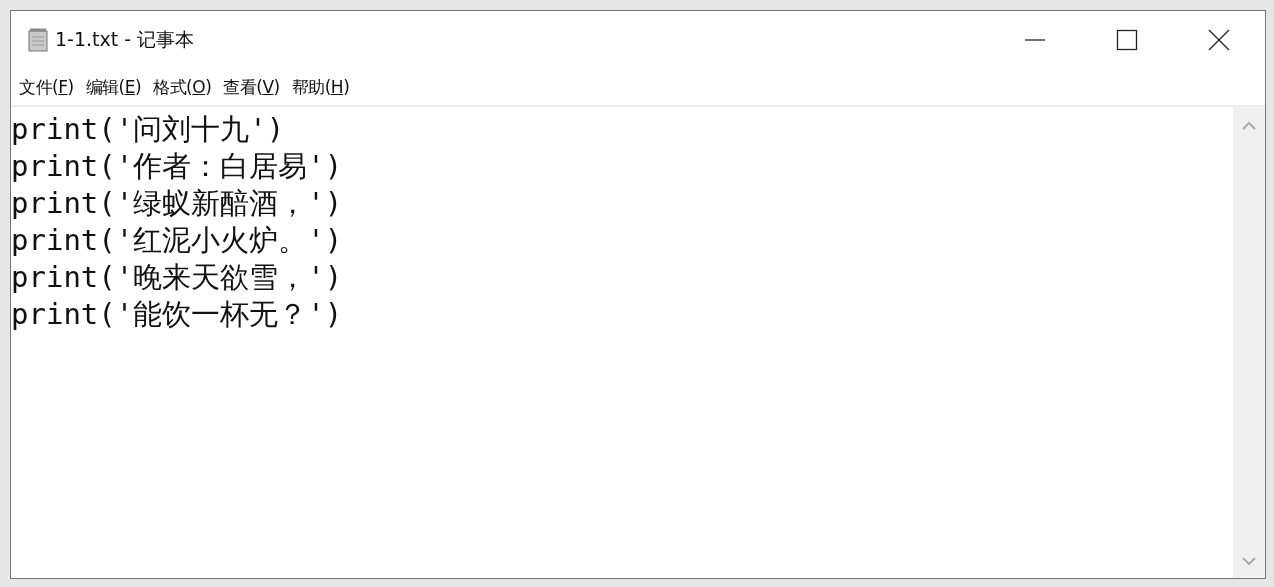 The width and height of the screenshot is (1274, 587). What do you see at coordinates (148, 129) in the screenshot?
I see `code-line: print('问刘十九')` at bounding box center [148, 129].